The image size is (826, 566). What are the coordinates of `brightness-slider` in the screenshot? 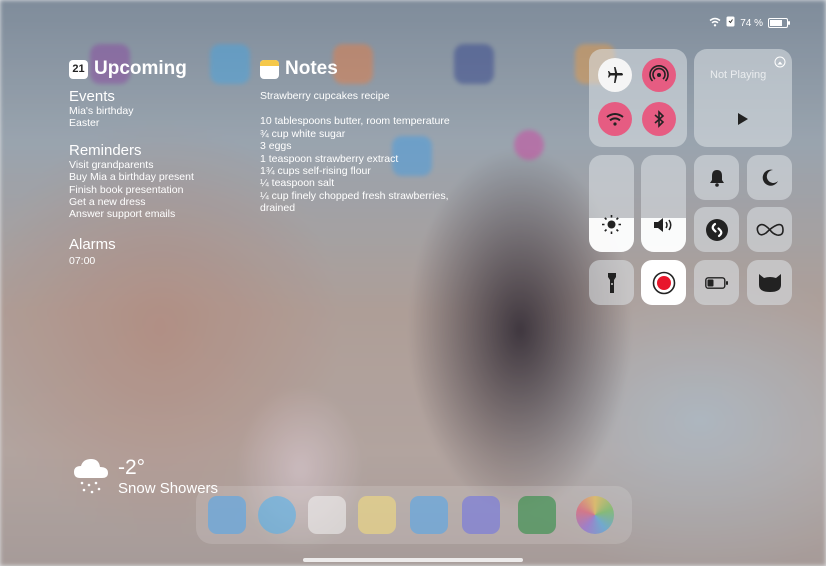 It's located at (611, 203).